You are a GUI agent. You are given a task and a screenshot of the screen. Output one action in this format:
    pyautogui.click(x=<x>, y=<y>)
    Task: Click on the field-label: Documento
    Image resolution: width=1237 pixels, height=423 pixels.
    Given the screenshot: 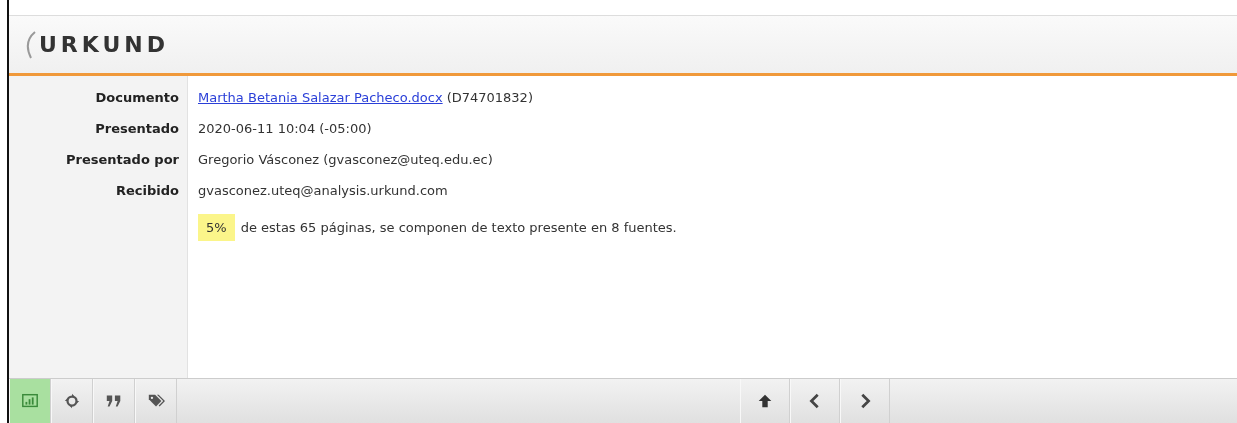 What is the action you would take?
    pyautogui.click(x=137, y=98)
    